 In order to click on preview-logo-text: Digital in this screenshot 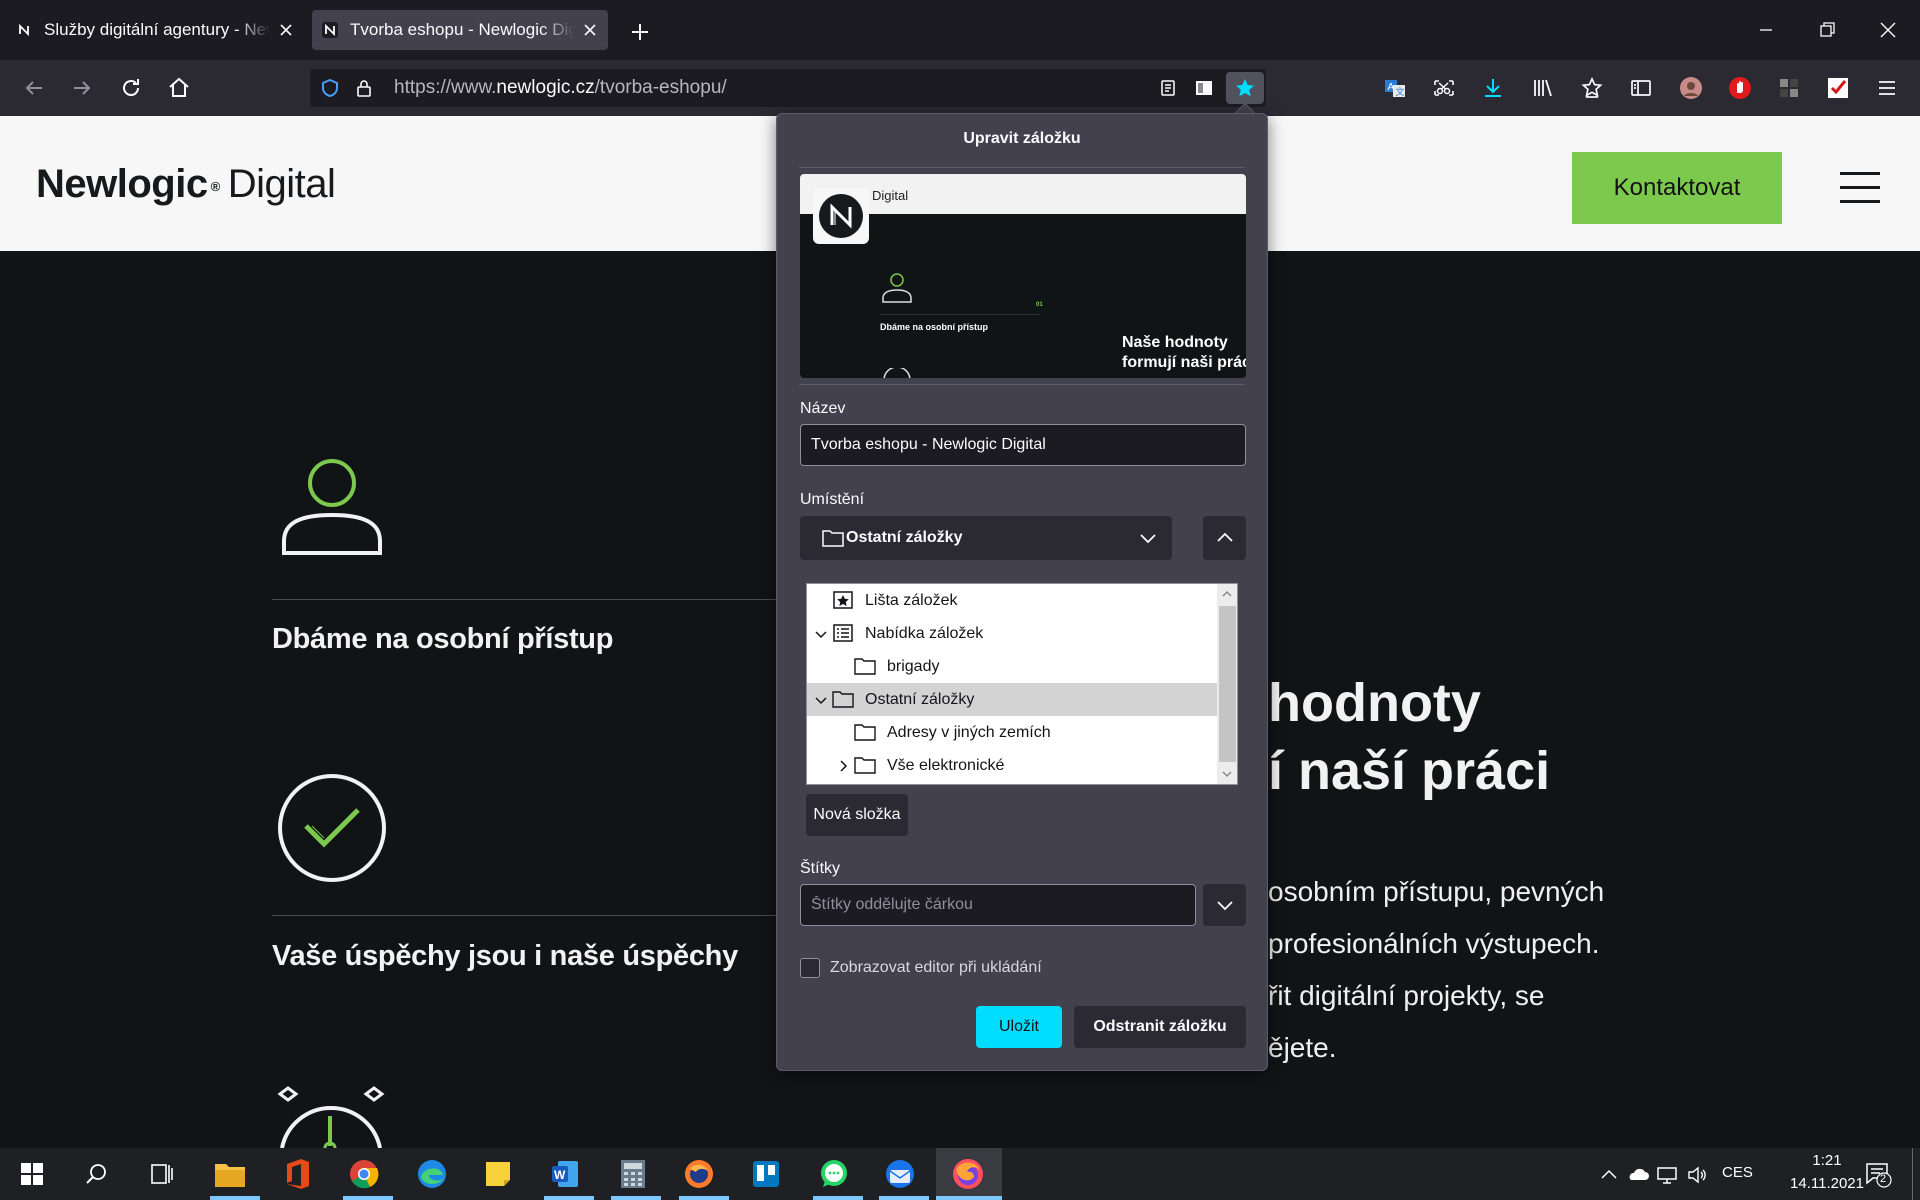, I will do `click(890, 195)`.